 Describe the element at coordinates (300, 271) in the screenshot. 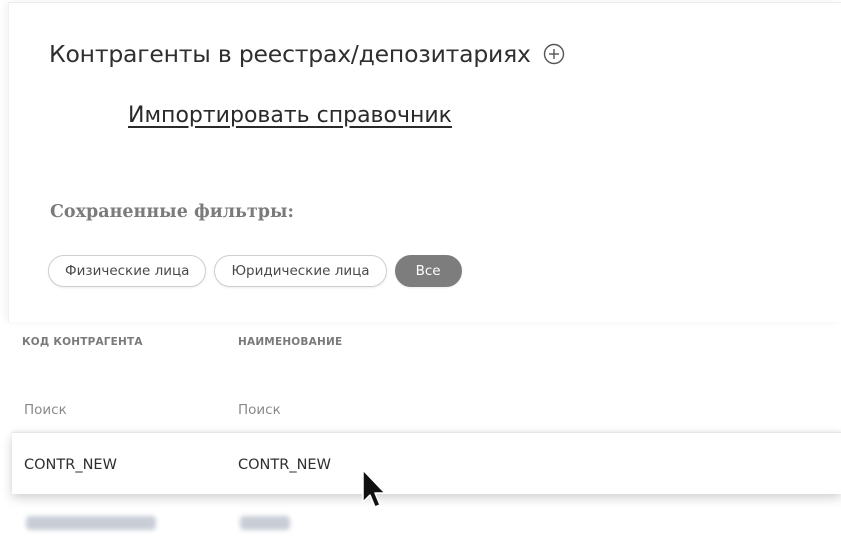

I see `filter-chip-legal-entities: Юридические лица` at that location.